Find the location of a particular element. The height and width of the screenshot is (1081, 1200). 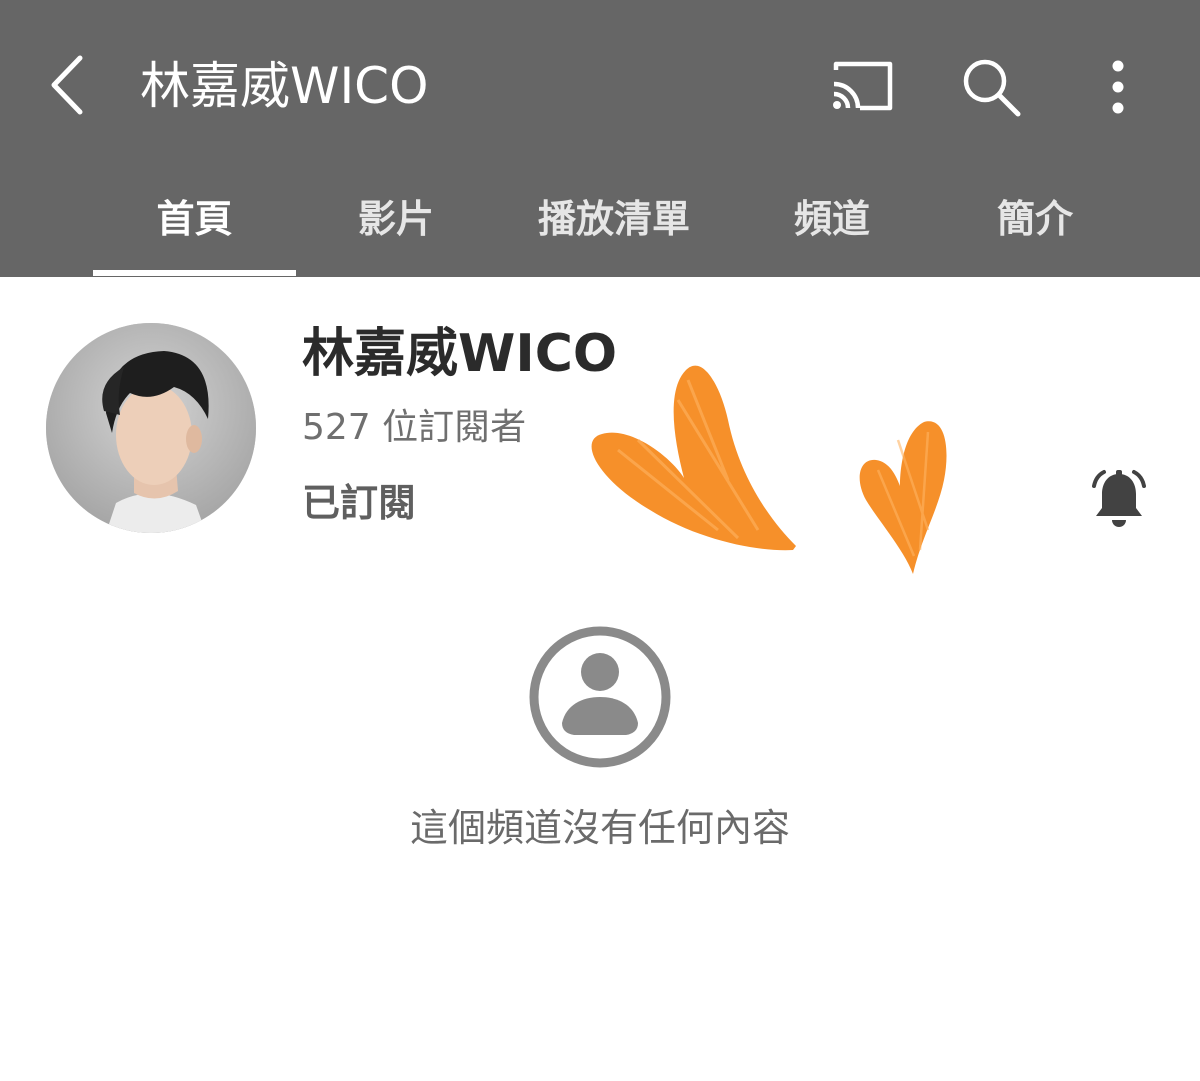

large-heart-icon is located at coordinates (693, 458).